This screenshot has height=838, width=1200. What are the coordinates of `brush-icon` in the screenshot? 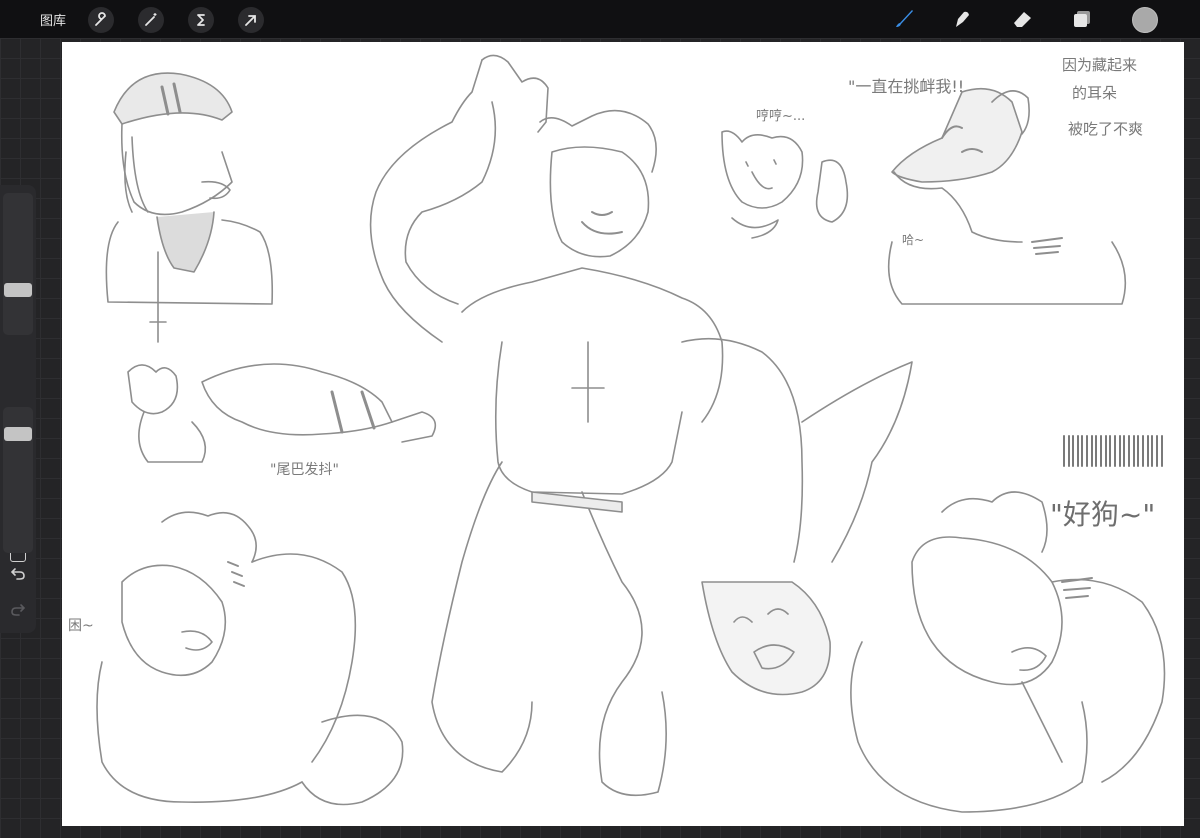 It's located at (904, 18).